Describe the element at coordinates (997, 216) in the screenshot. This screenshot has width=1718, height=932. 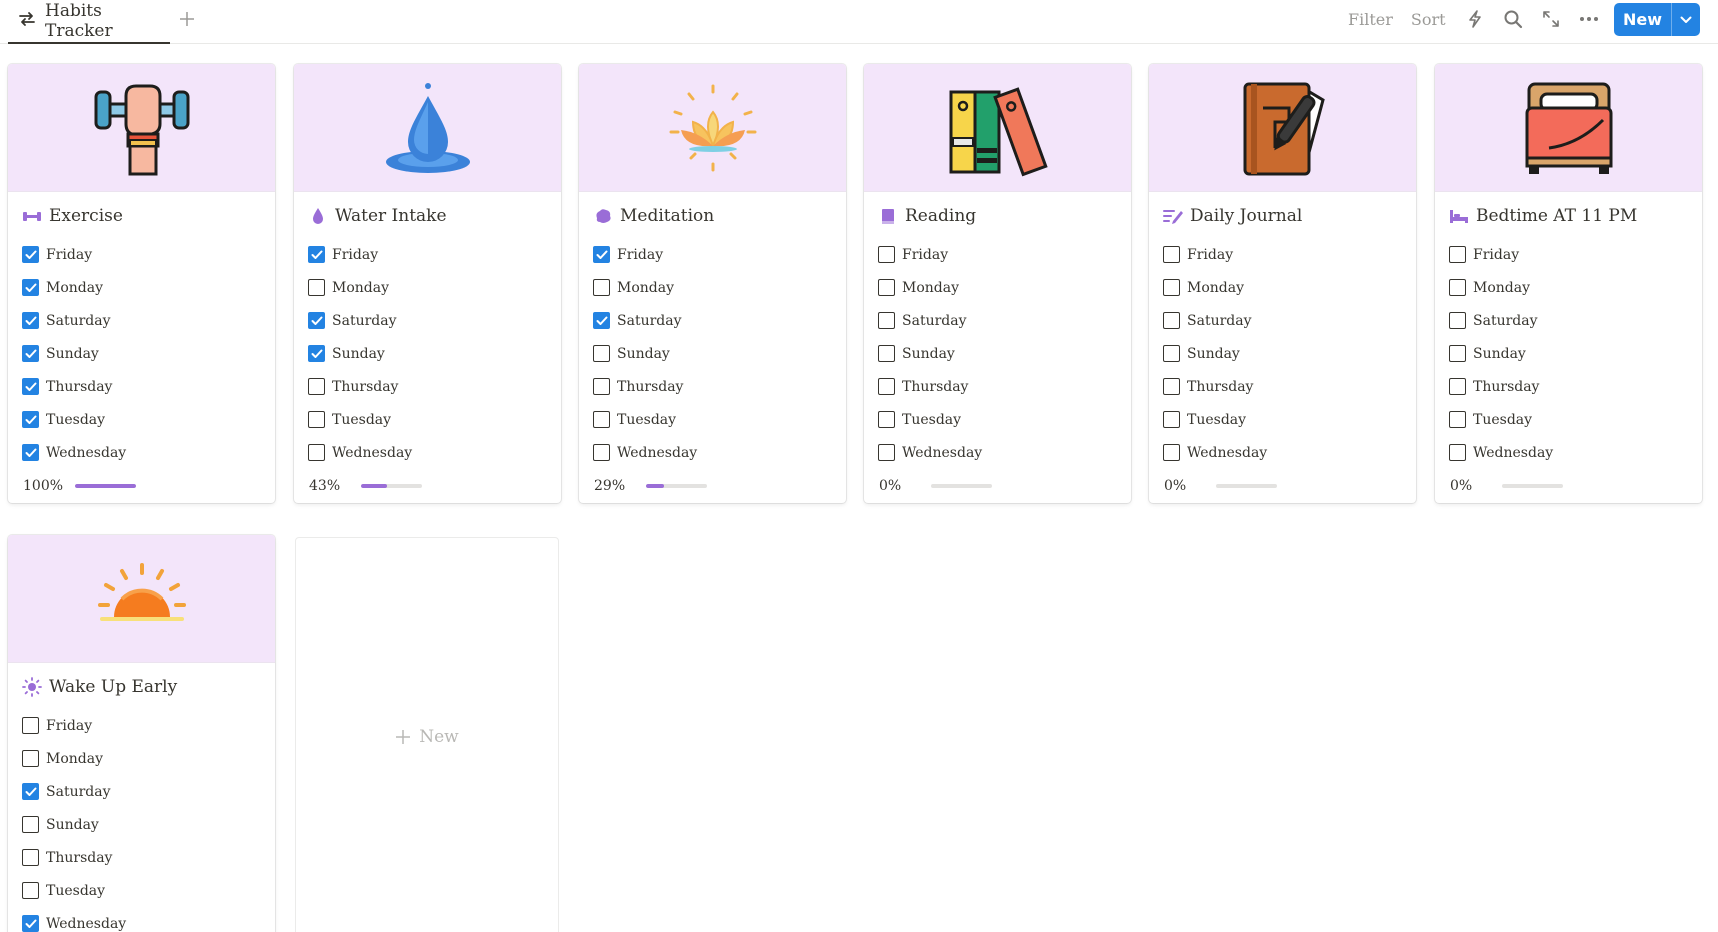
I see `card-title-row: Reading` at that location.